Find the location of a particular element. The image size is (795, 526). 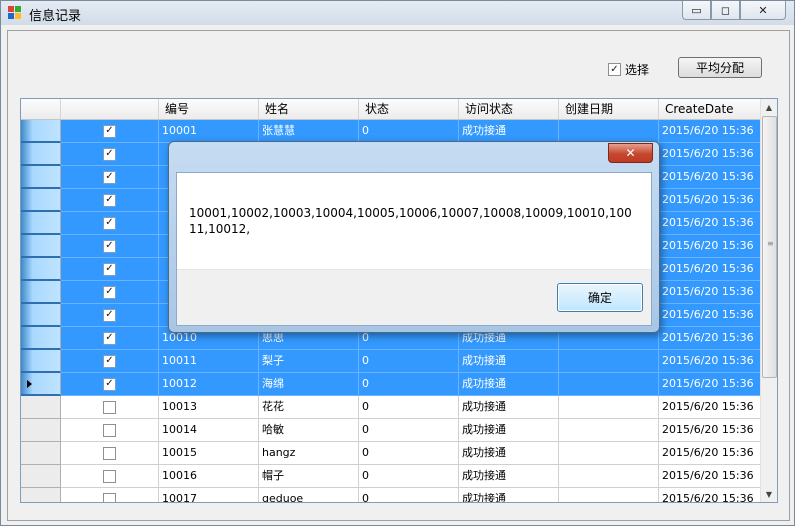

vertical-scrollbar: ▲ ≡ ▼ is located at coordinates (768, 300).